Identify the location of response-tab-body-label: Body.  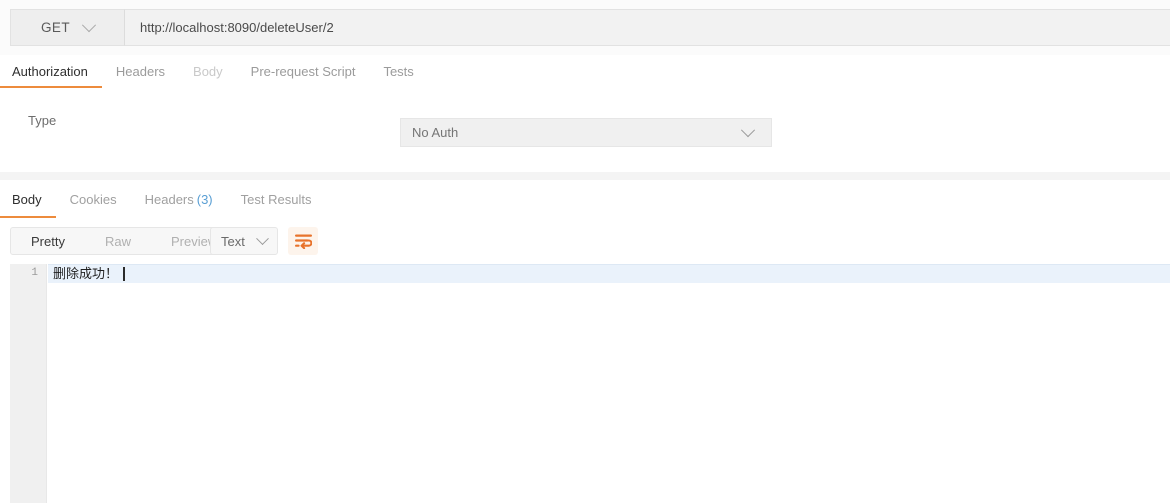
(27, 199).